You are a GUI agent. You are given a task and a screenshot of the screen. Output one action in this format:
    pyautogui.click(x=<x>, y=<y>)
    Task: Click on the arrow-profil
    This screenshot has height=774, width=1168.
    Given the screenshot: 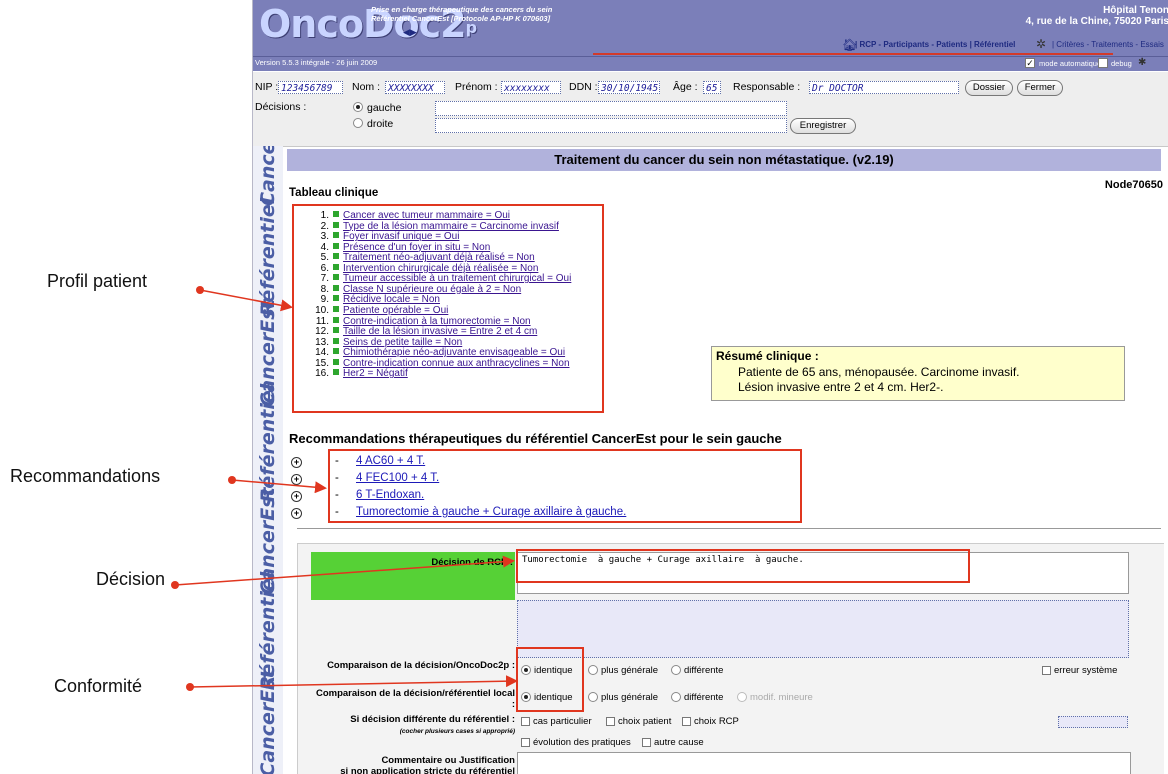 What is the action you would take?
    pyautogui.click(x=246, y=300)
    